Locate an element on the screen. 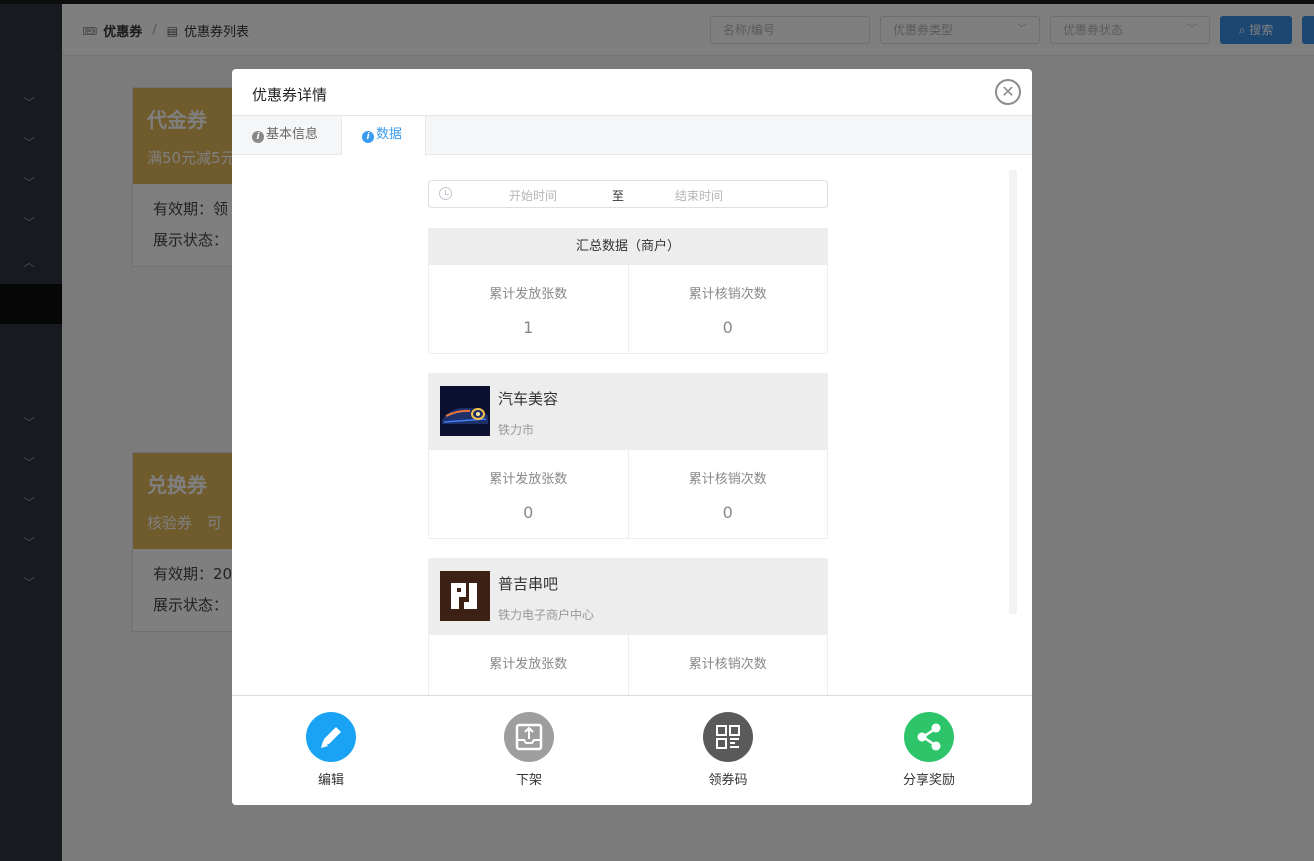 This screenshot has height=861, width=1314. qrcode-icon is located at coordinates (728, 737).